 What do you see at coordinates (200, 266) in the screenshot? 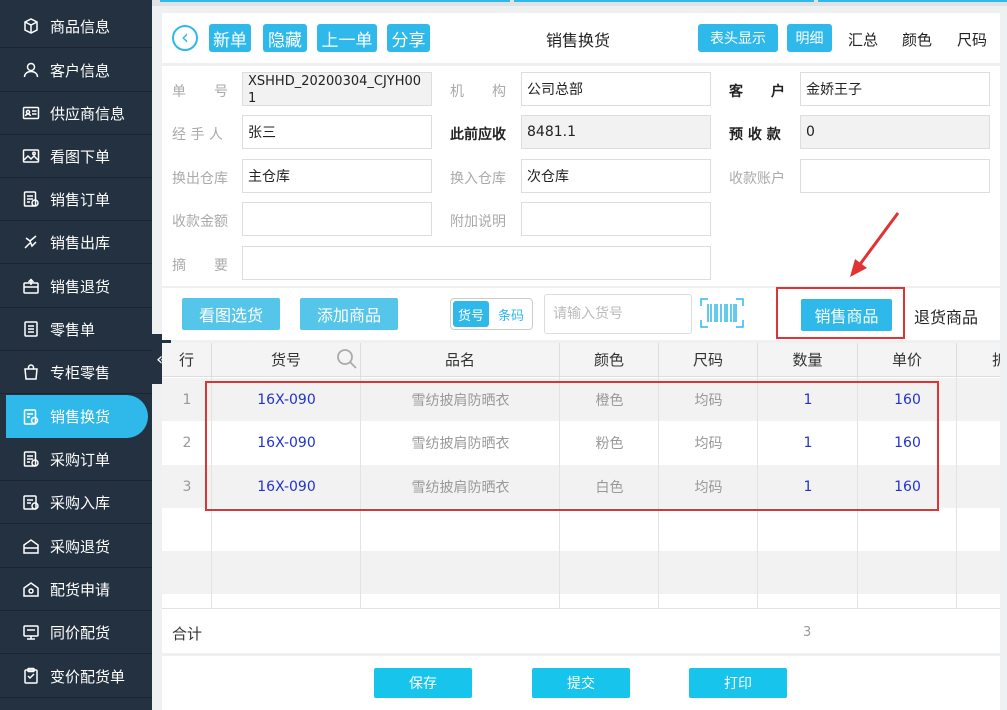
I see `summary-label: 摘 要` at bounding box center [200, 266].